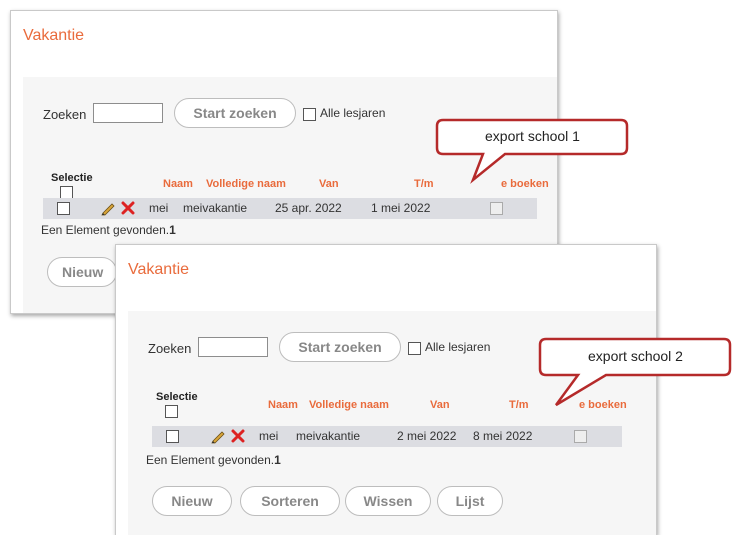 The height and width of the screenshot is (535, 733). What do you see at coordinates (308, 208) in the screenshot?
I see `cell-van: 25 apr. 2022` at bounding box center [308, 208].